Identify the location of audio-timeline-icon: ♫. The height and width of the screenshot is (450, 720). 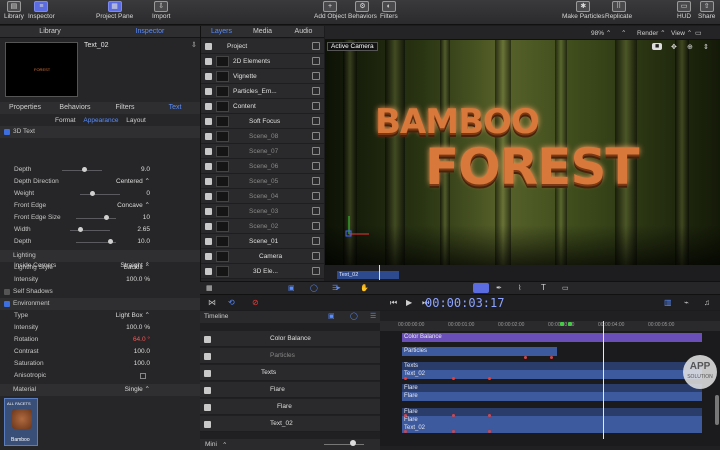
(707, 302).